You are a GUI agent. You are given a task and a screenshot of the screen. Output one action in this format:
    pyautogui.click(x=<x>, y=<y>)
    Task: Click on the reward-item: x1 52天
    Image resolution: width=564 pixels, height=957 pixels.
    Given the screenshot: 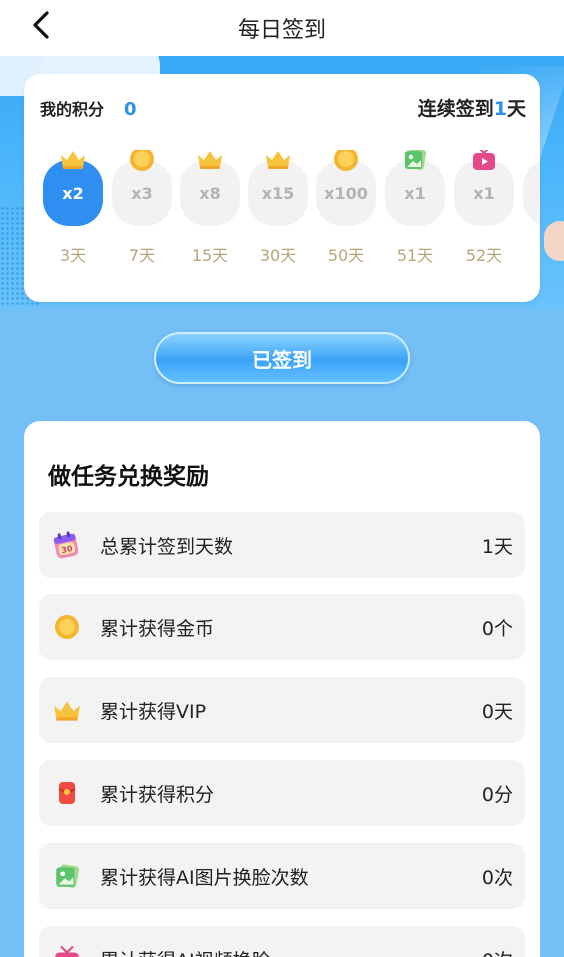 What is the action you would take?
    pyautogui.click(x=484, y=225)
    